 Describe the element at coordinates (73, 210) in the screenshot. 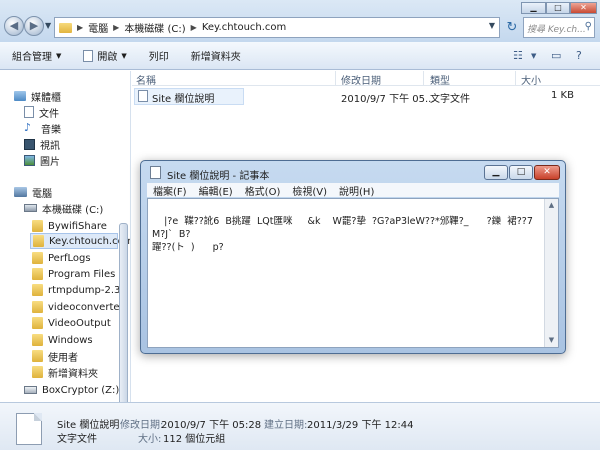

I see `nav-label: 本機磁碟 (C:)` at that location.